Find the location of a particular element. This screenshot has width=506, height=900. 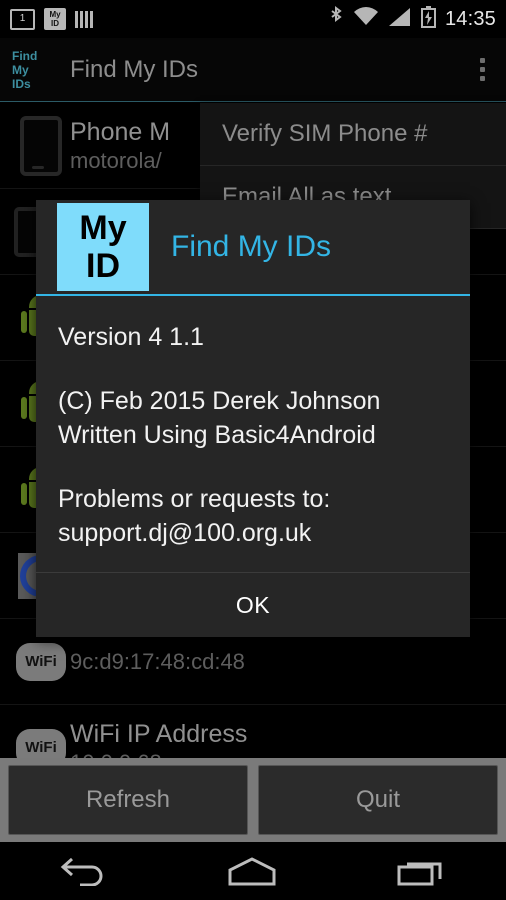

myid-logo-icon: My ID is located at coordinates (103, 247).